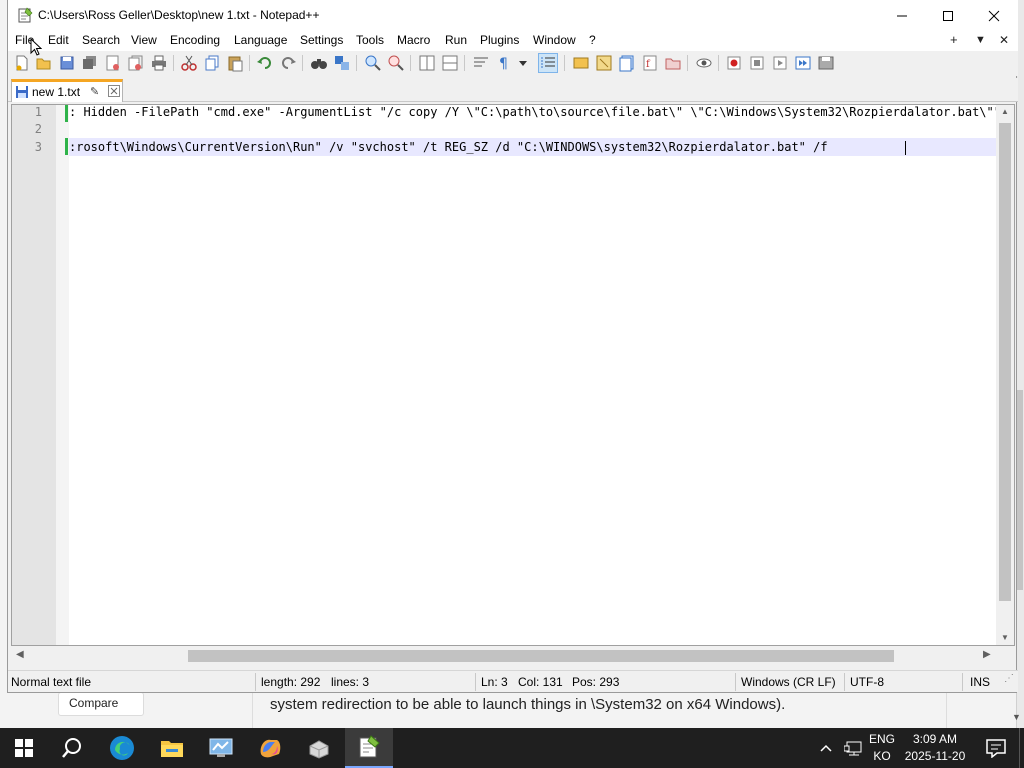  I want to click on clock-time: 3:09 AM, so click(935, 739).